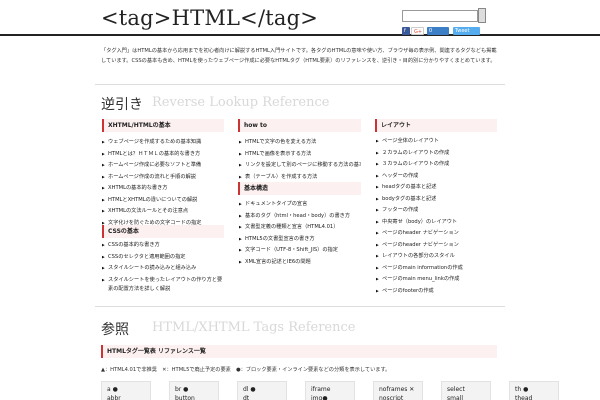  What do you see at coordinates (436, 200) in the screenshot?
I see `list-item-link: bodyタグの基本と記述` at bounding box center [436, 200].